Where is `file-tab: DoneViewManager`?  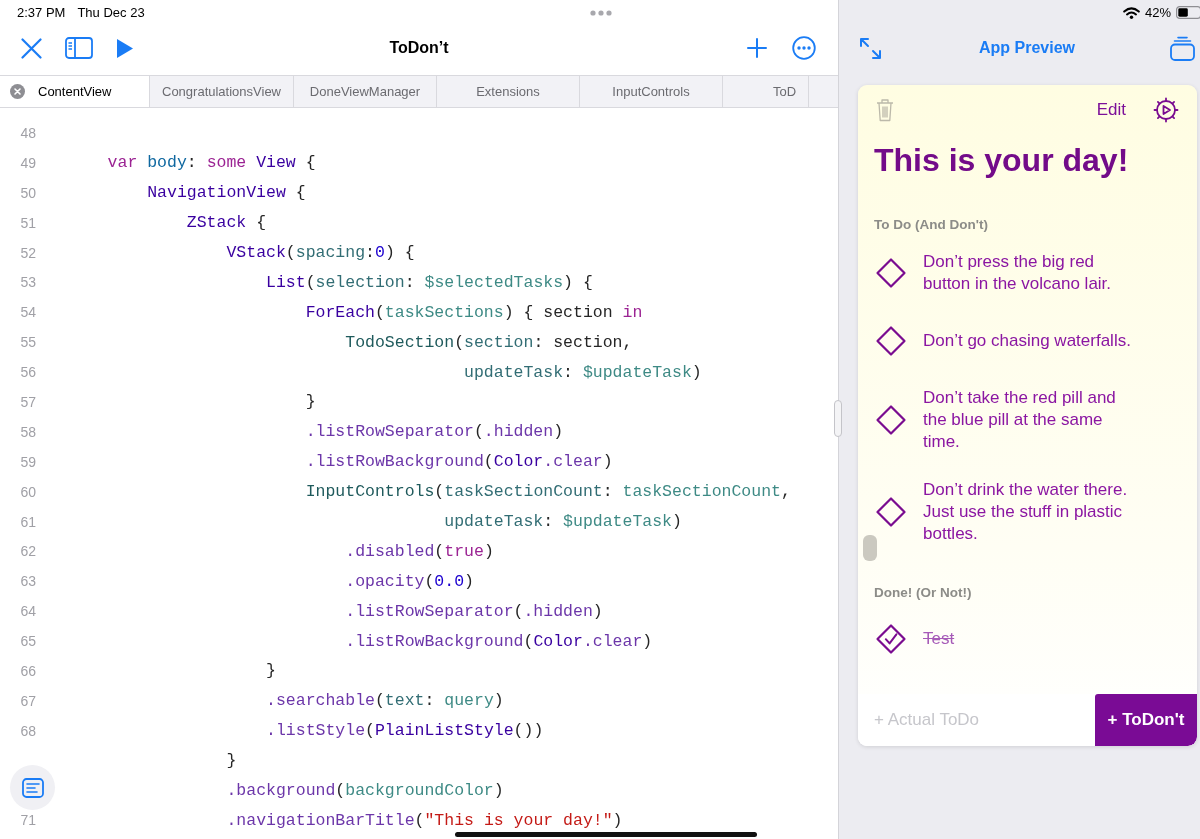
file-tab: DoneViewManager is located at coordinates (365, 91).